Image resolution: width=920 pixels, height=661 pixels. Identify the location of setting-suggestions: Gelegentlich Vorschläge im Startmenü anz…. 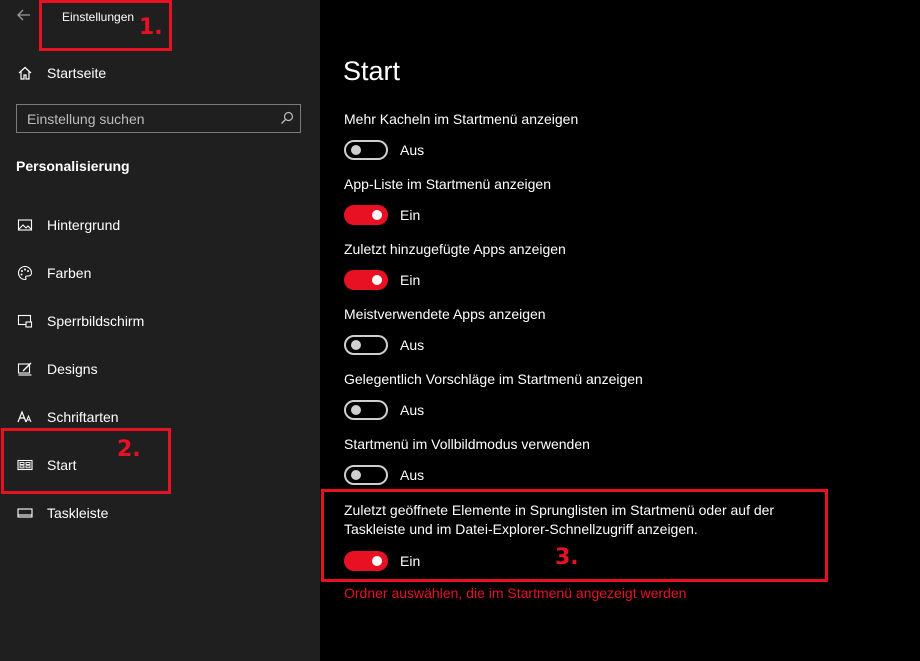
(579, 396).